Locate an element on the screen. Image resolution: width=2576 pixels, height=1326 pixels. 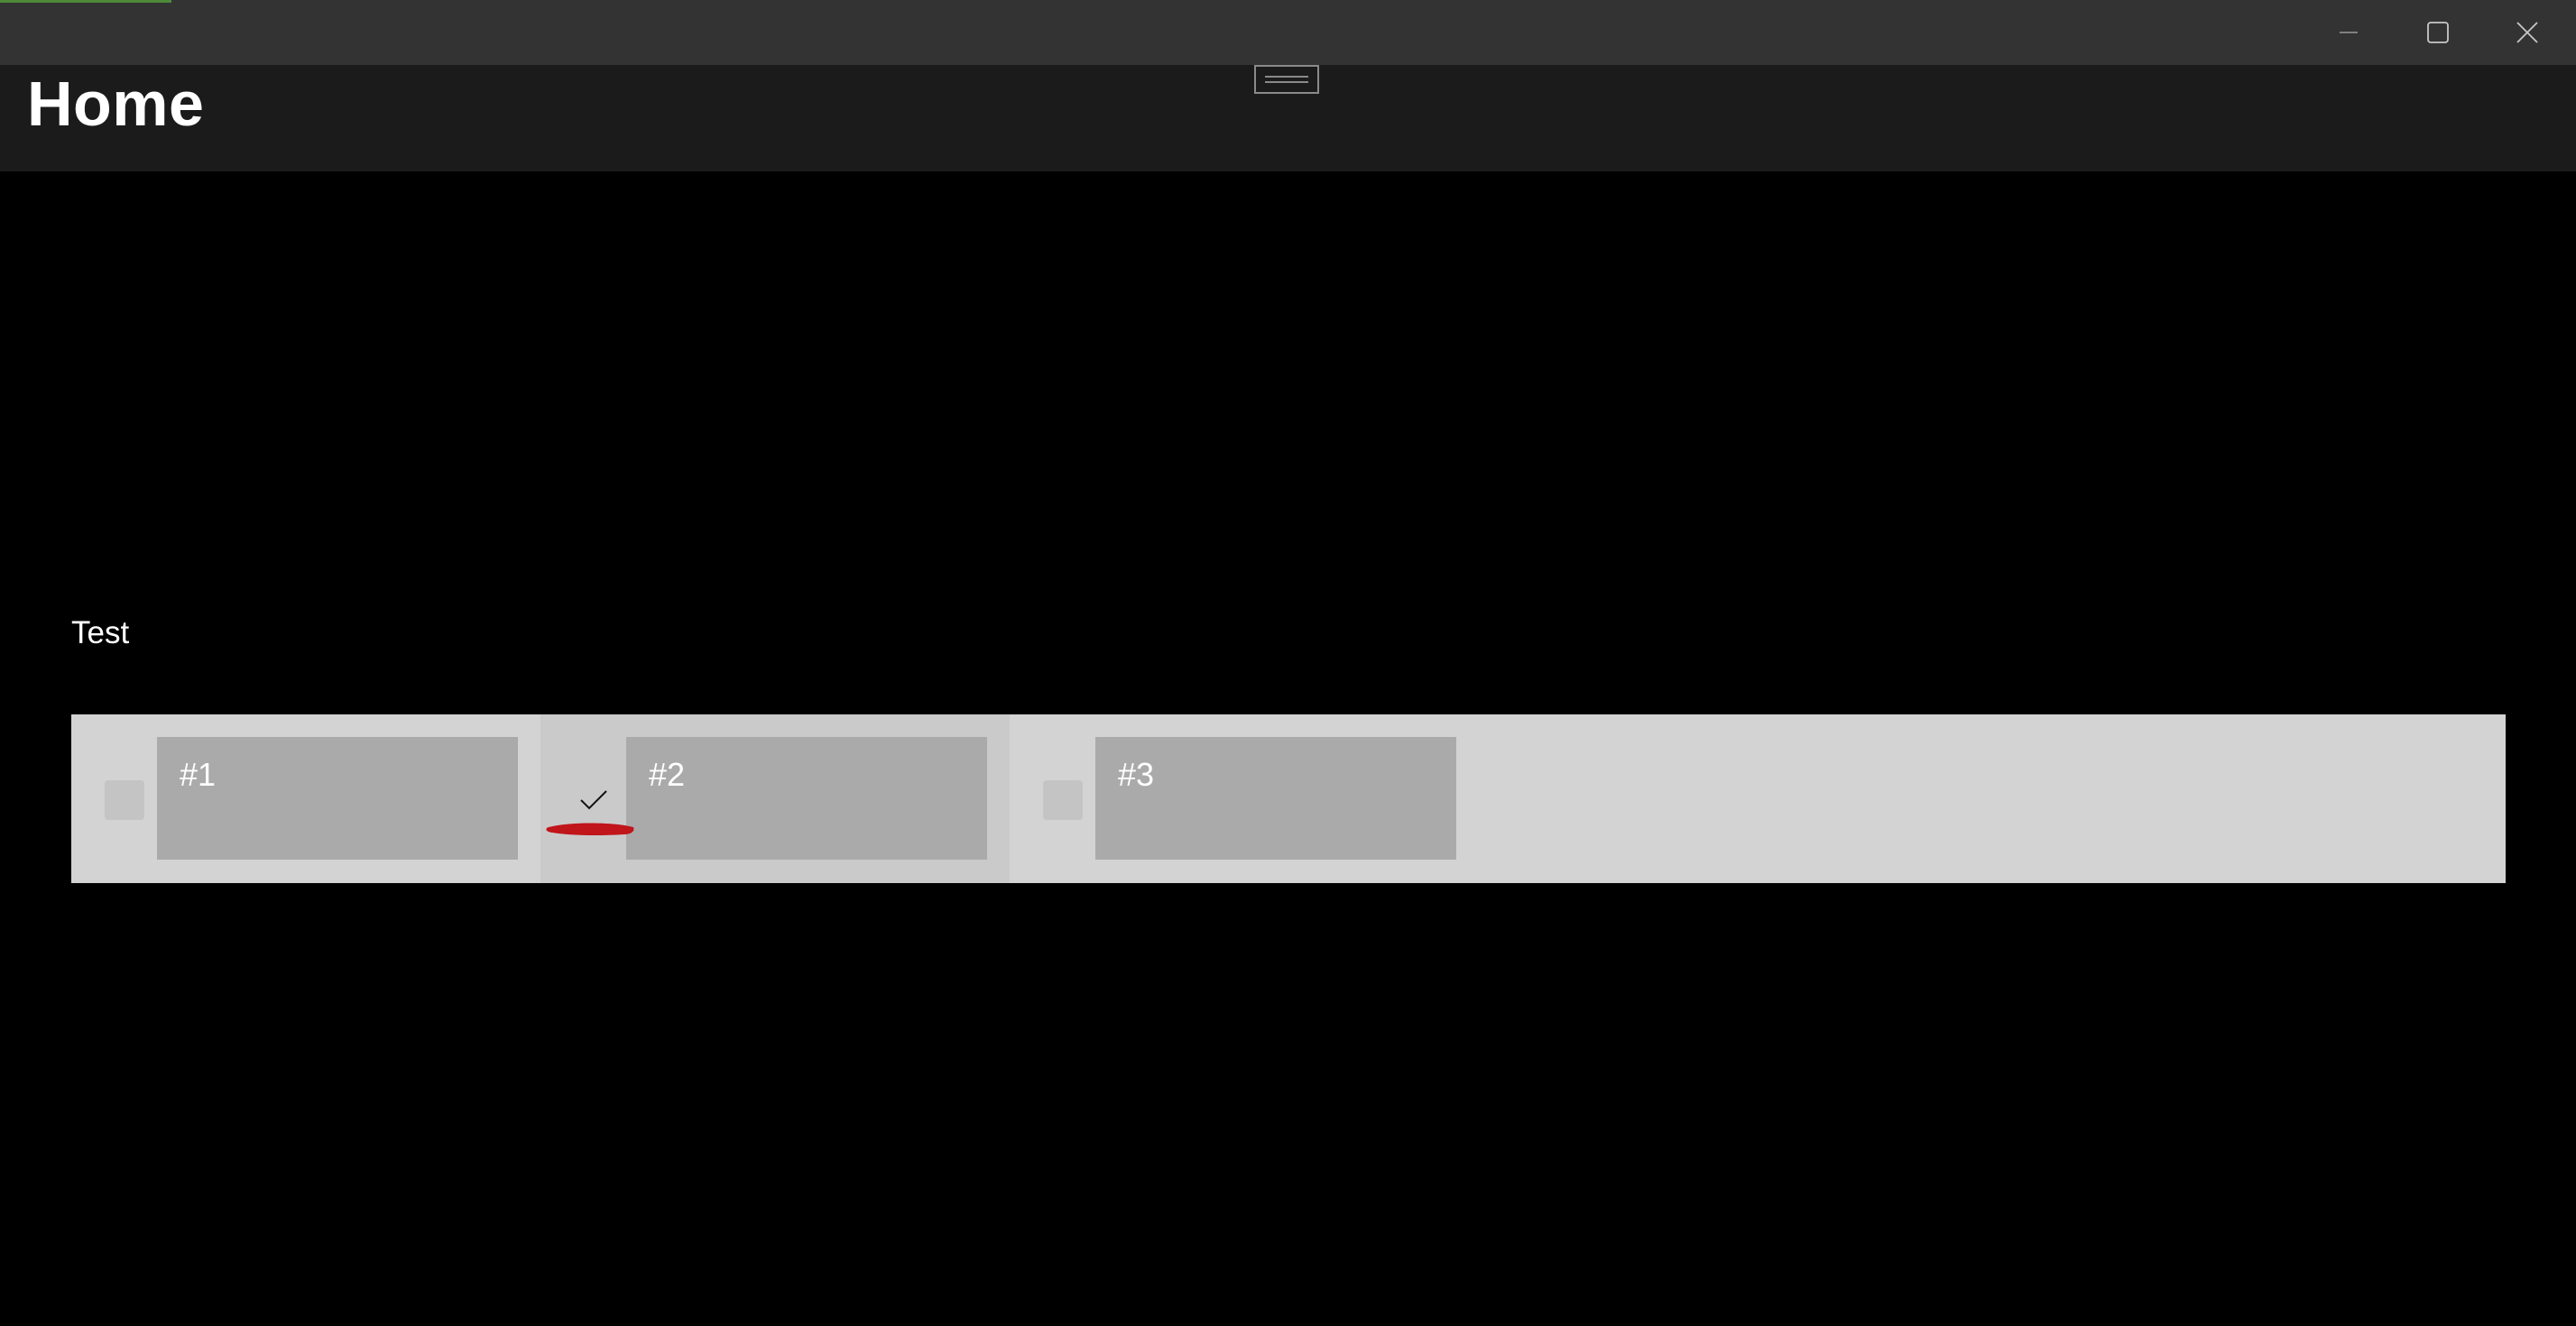
page-title: Home is located at coordinates (116, 104).